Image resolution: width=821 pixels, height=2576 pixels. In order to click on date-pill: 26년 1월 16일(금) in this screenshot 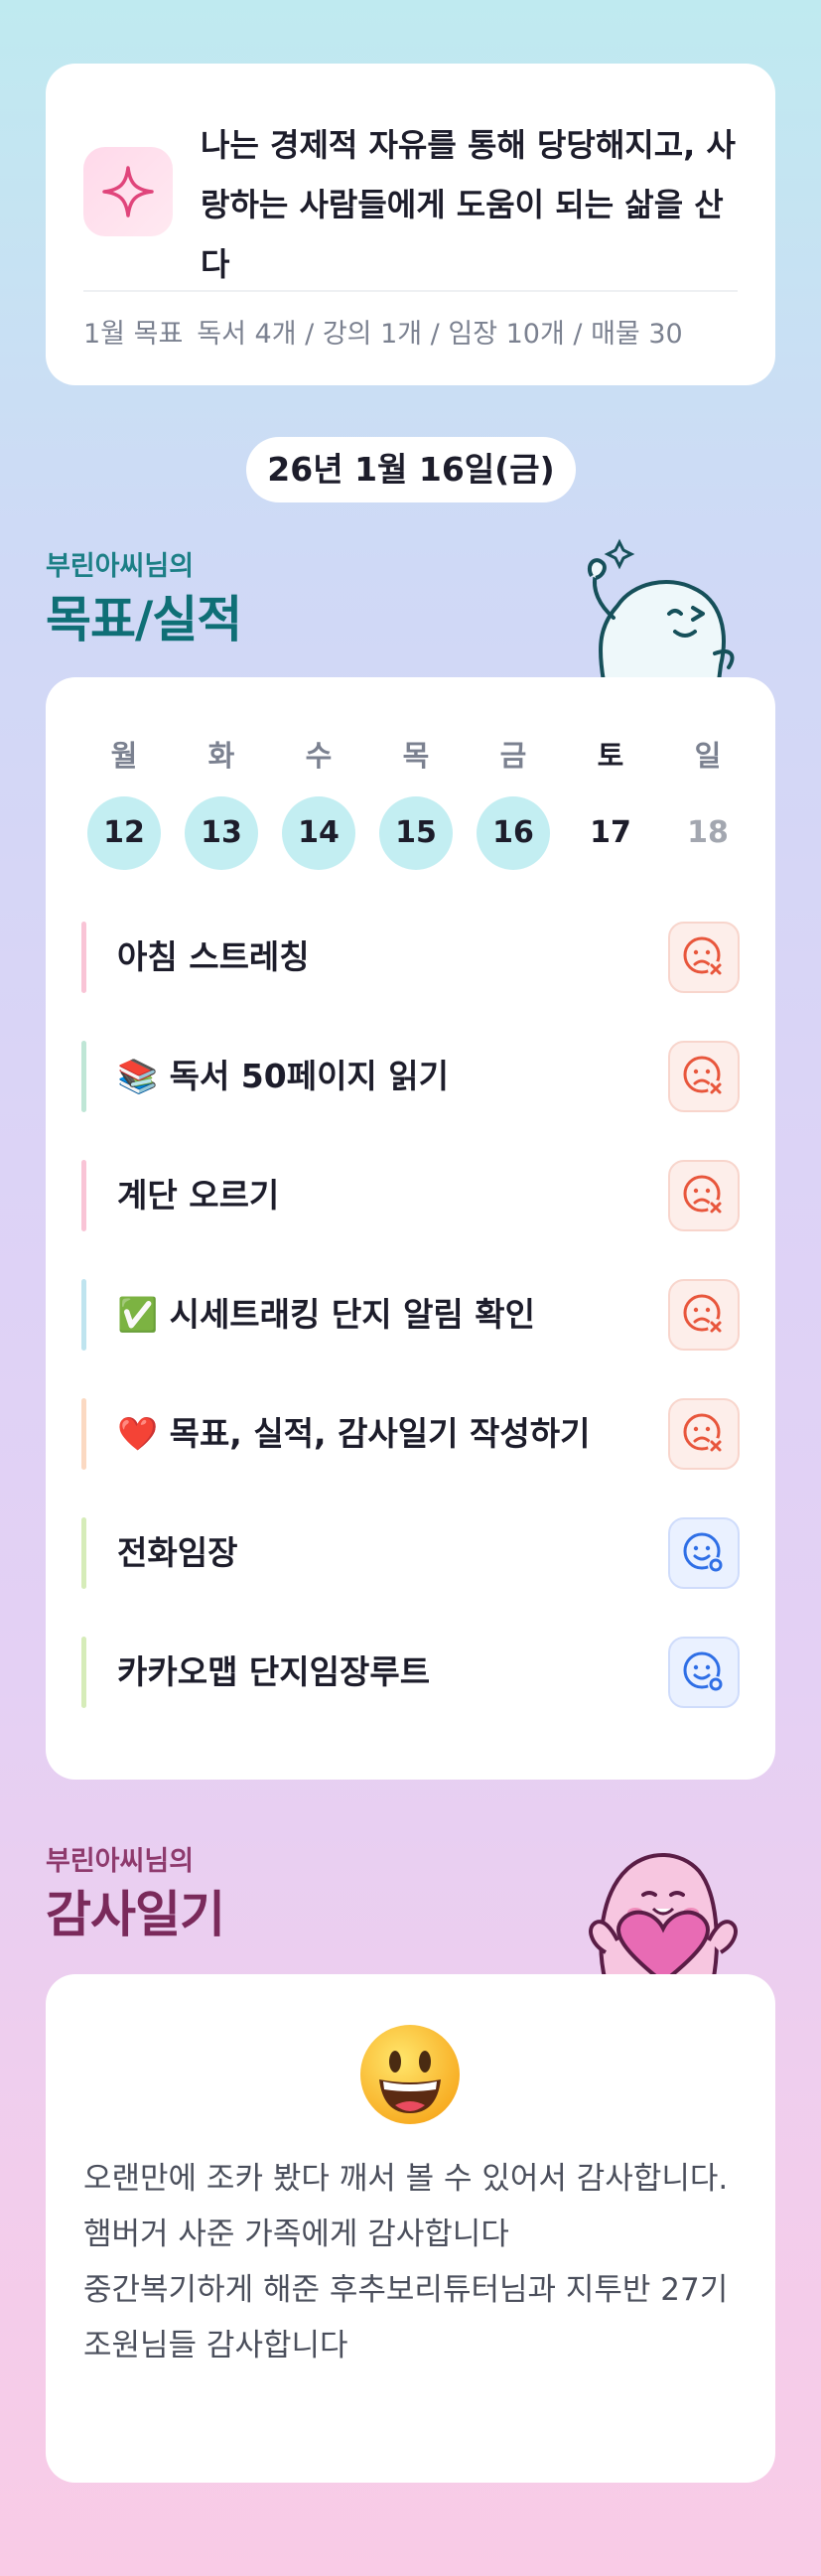, I will do `click(411, 470)`.